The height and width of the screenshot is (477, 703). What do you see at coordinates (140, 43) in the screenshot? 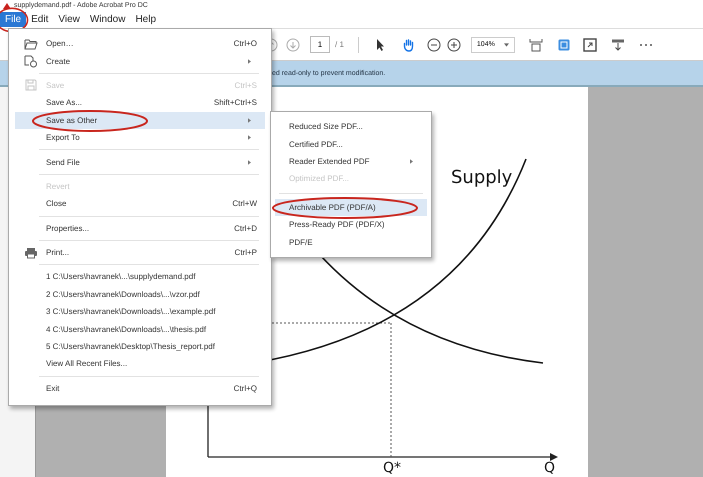
I see `menu-item: Open… Ctrl+O` at bounding box center [140, 43].